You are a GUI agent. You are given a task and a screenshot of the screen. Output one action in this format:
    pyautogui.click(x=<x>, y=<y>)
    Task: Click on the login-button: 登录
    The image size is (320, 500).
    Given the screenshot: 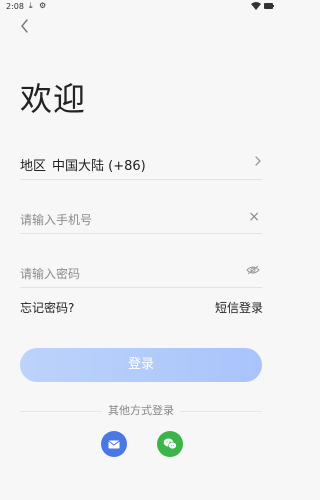 What is the action you would take?
    pyautogui.click(x=141, y=365)
    